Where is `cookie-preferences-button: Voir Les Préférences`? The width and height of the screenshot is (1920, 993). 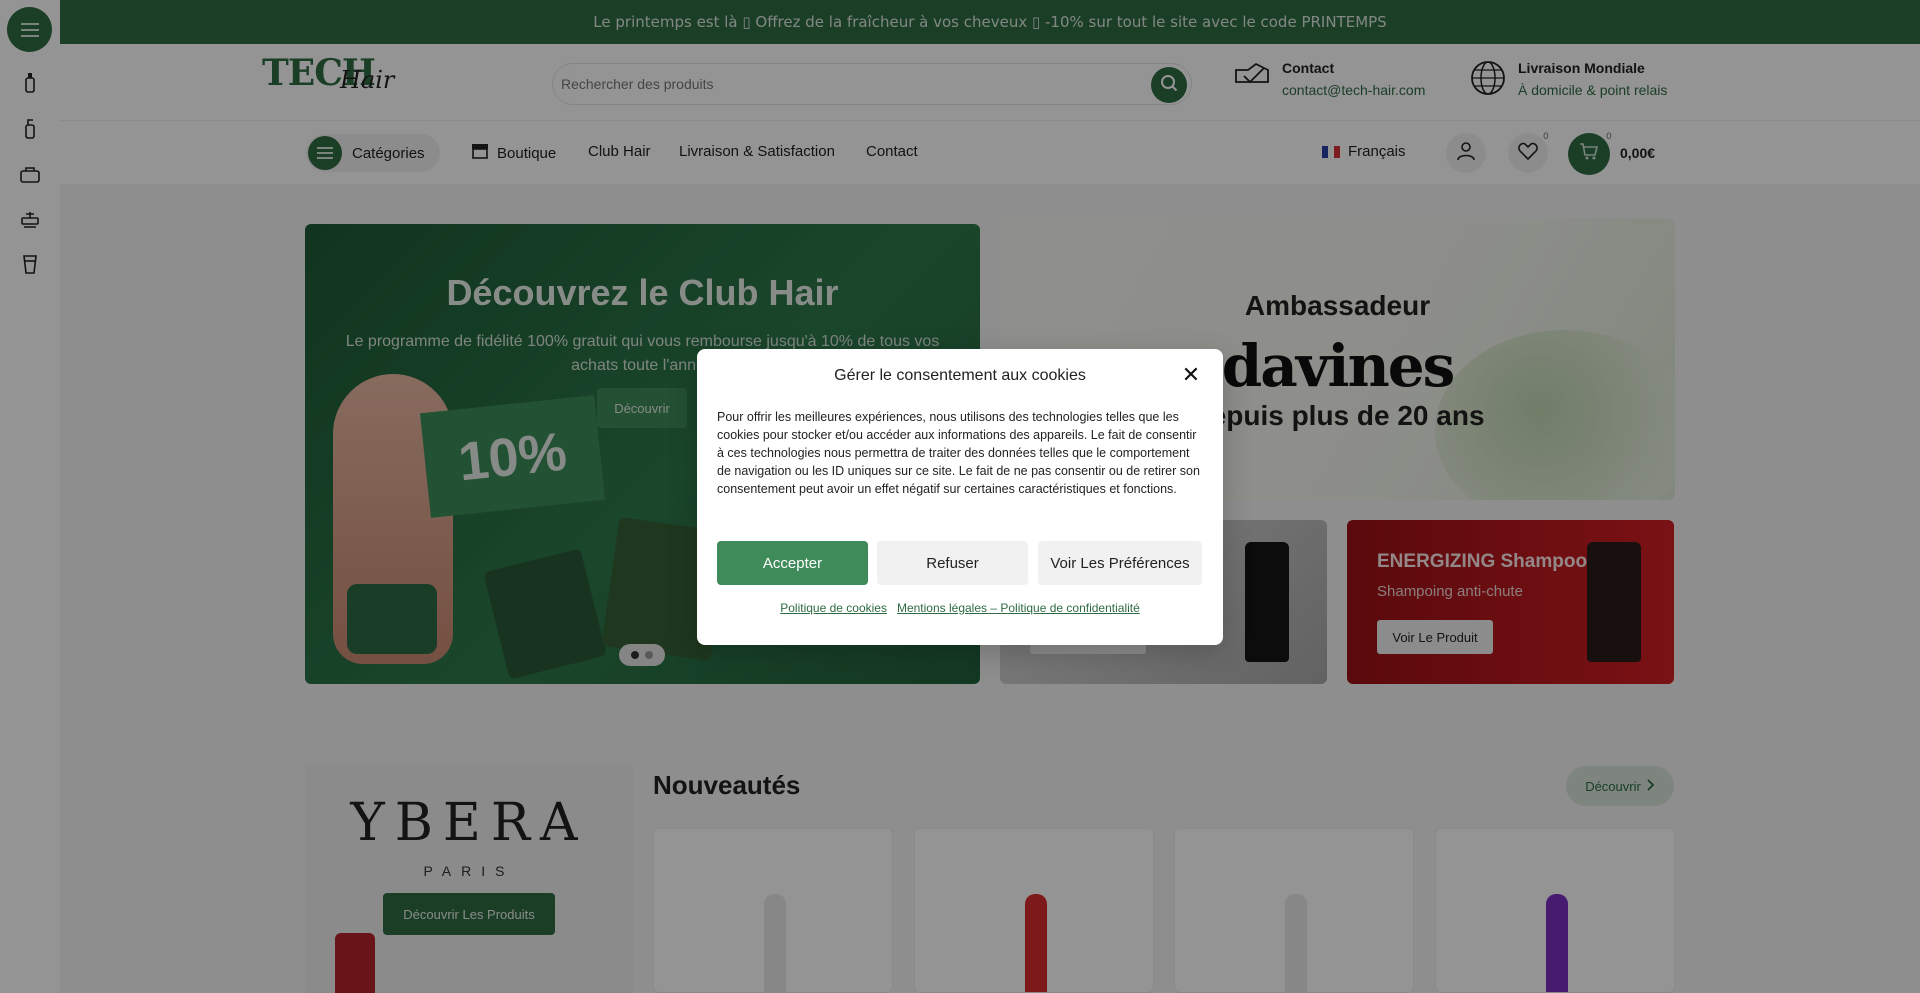 cookie-preferences-button: Voir Les Préférences is located at coordinates (1120, 563).